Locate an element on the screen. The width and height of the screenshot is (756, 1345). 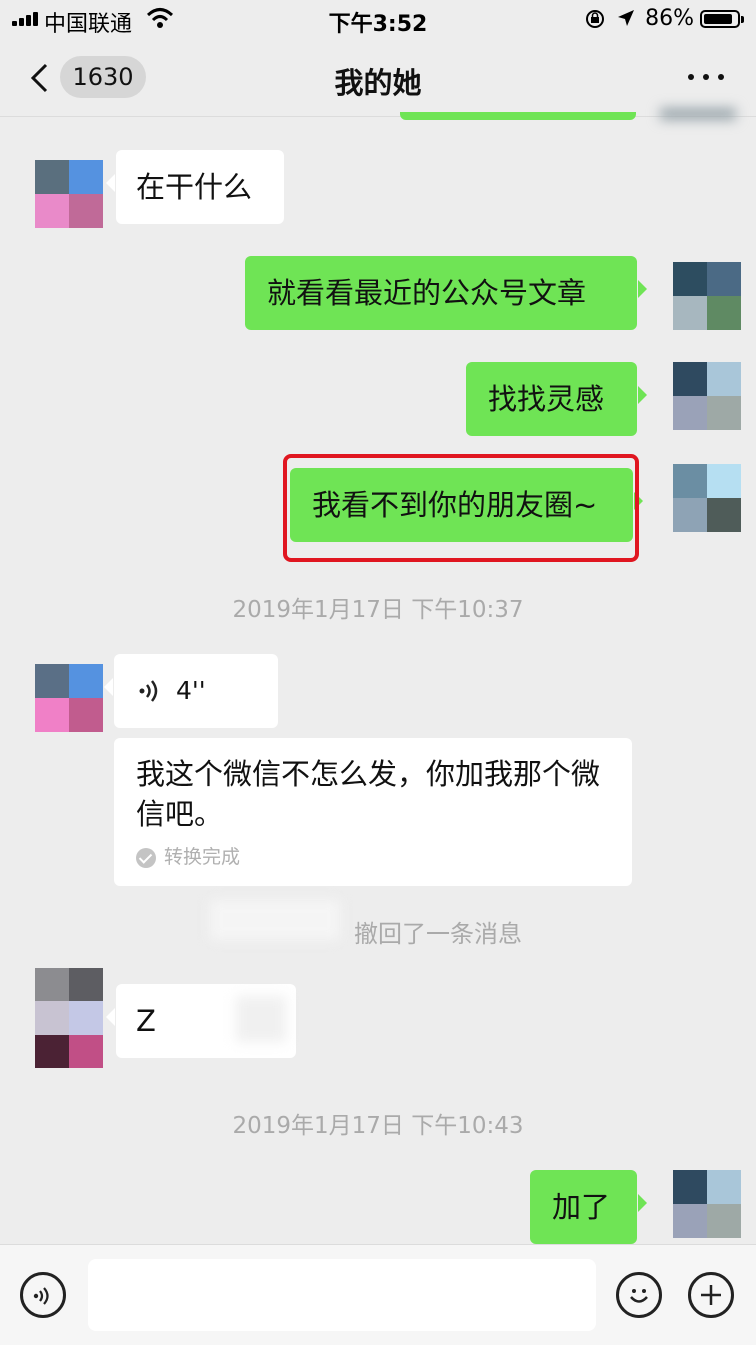
blurred-text is located at coordinates (261, 1019).